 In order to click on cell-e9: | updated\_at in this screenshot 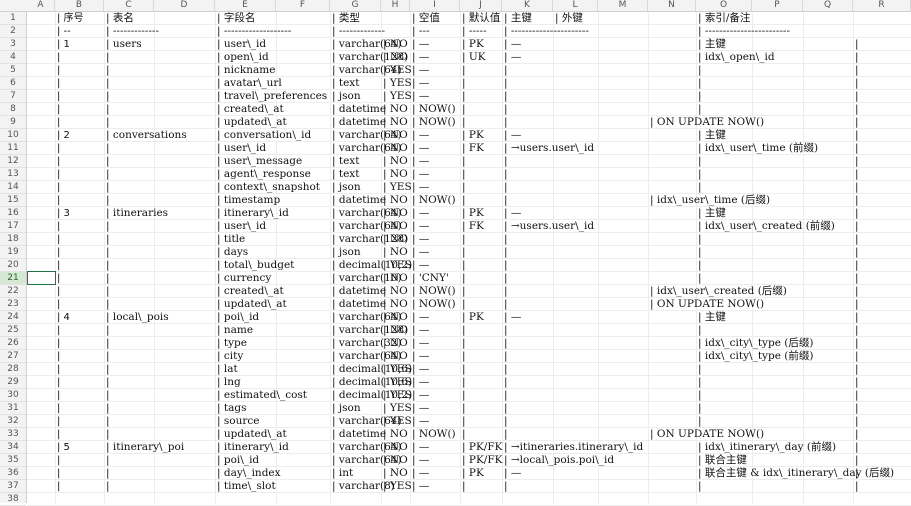, I will do `click(252, 122)`.